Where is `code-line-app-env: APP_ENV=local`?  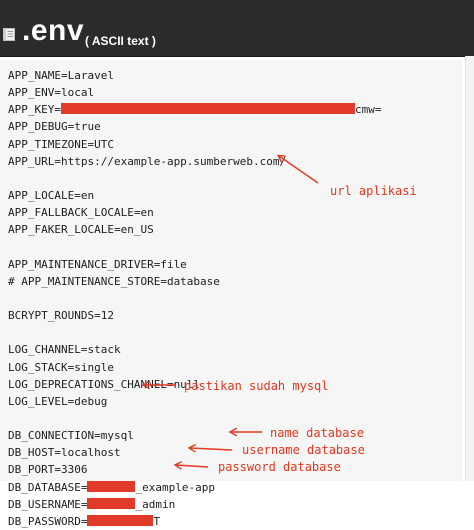 code-line-app-env: APP_ENV=local is located at coordinates (51, 93).